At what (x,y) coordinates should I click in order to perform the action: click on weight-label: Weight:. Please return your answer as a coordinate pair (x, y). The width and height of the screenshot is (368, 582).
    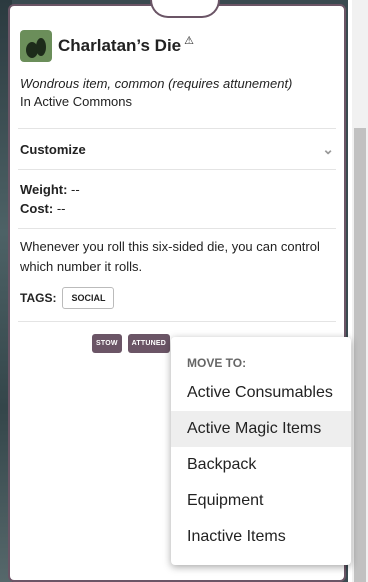
    Looking at the image, I should click on (44, 189).